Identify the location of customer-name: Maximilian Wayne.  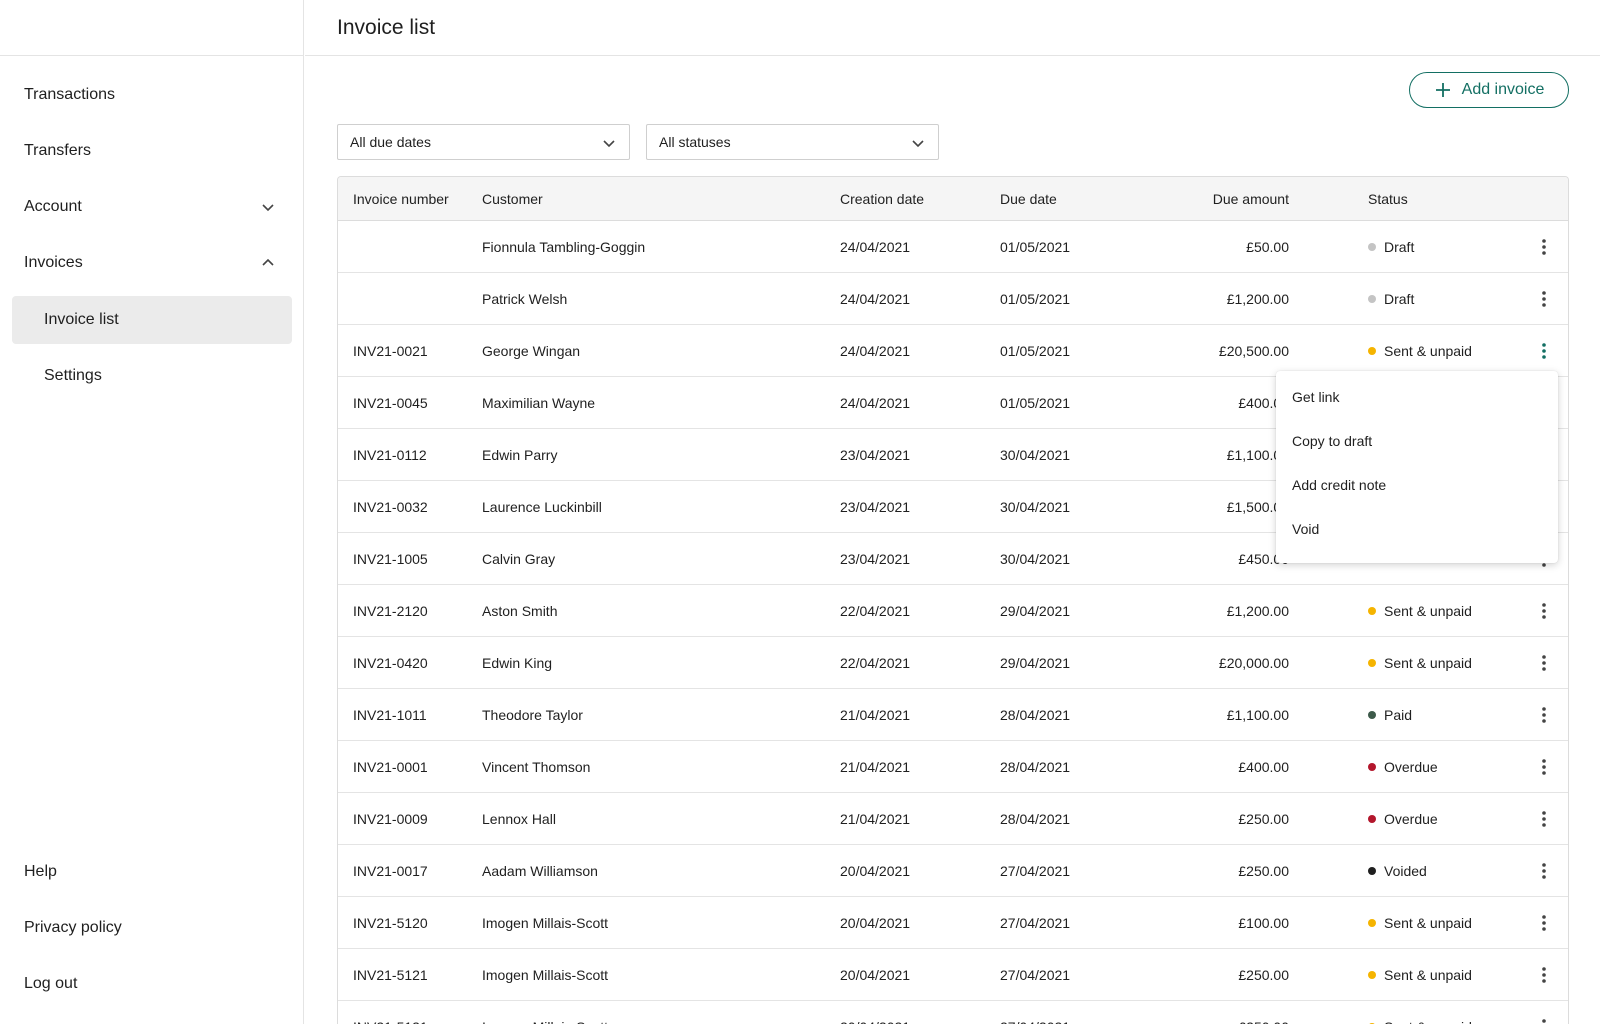
(539, 402).